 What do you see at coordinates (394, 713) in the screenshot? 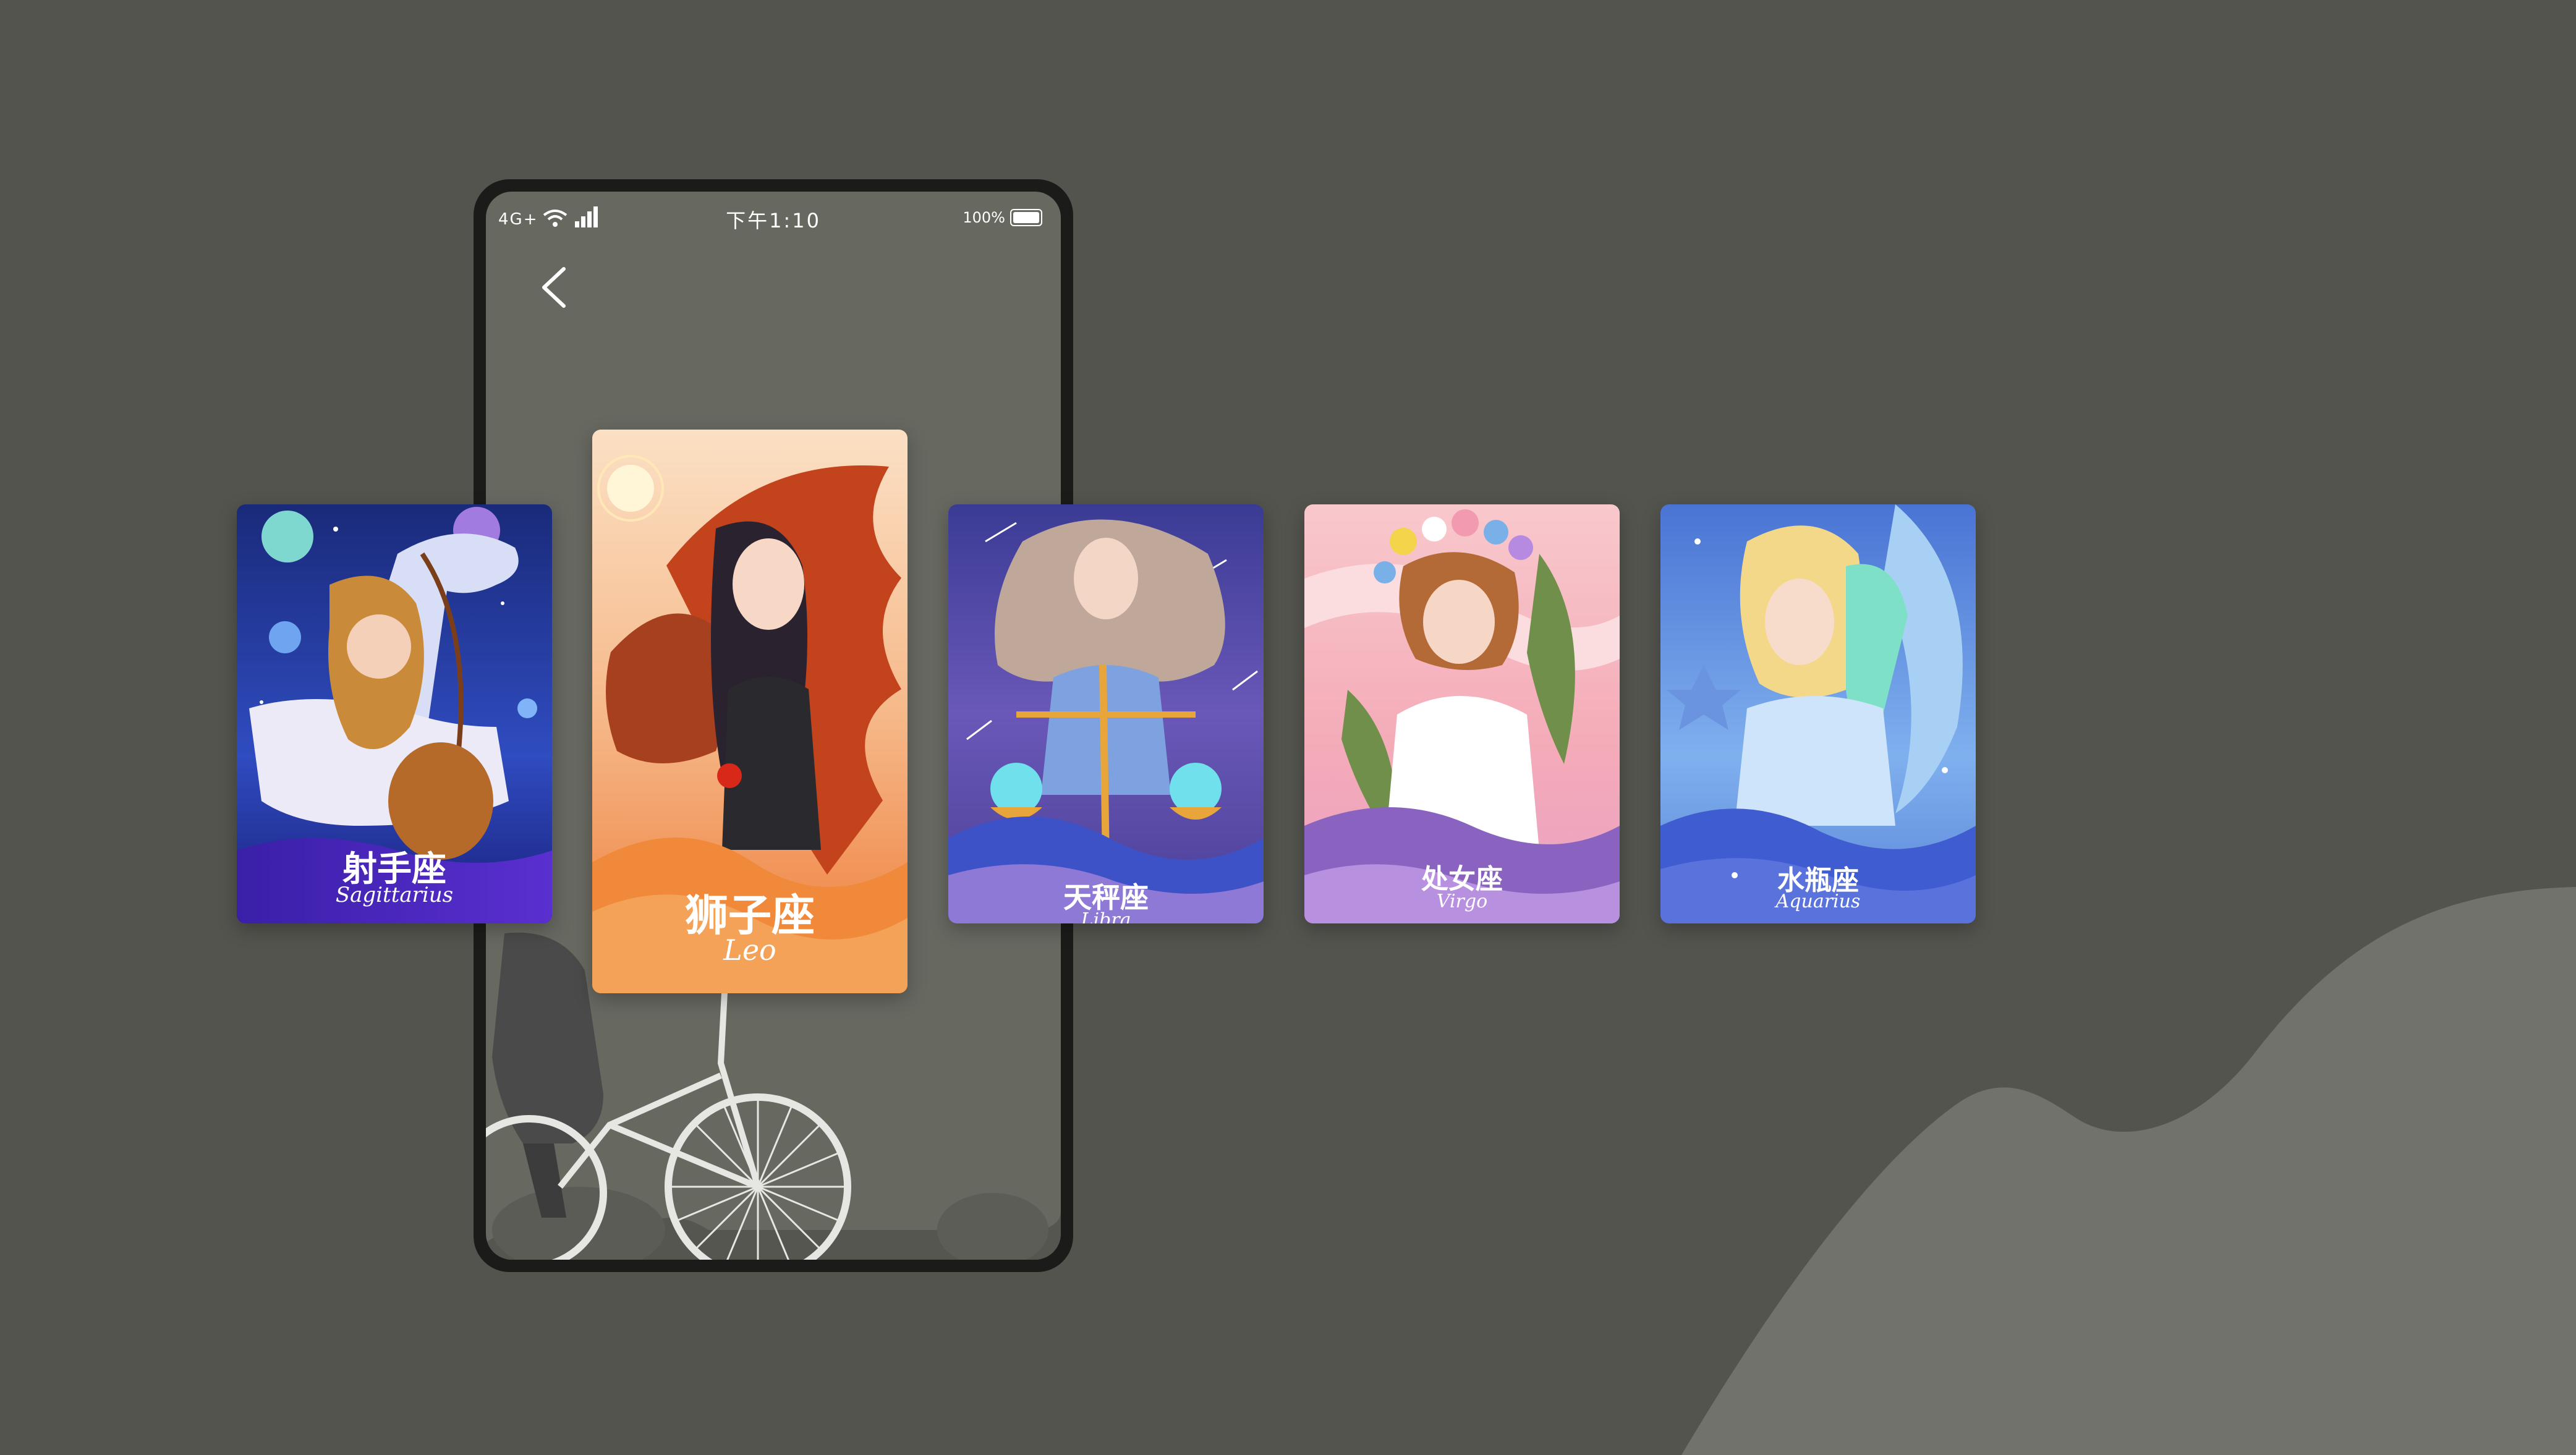
I see `zodiac-card-sagittarius: 射手座 Sagittarius` at bounding box center [394, 713].